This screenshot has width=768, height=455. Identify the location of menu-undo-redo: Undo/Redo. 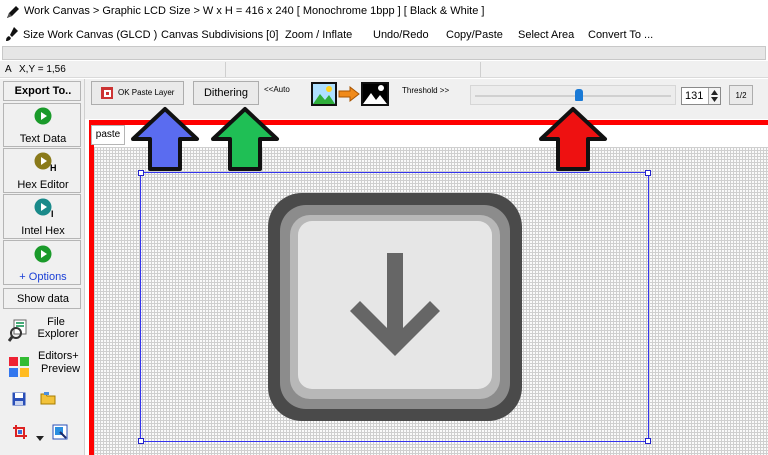
(401, 35).